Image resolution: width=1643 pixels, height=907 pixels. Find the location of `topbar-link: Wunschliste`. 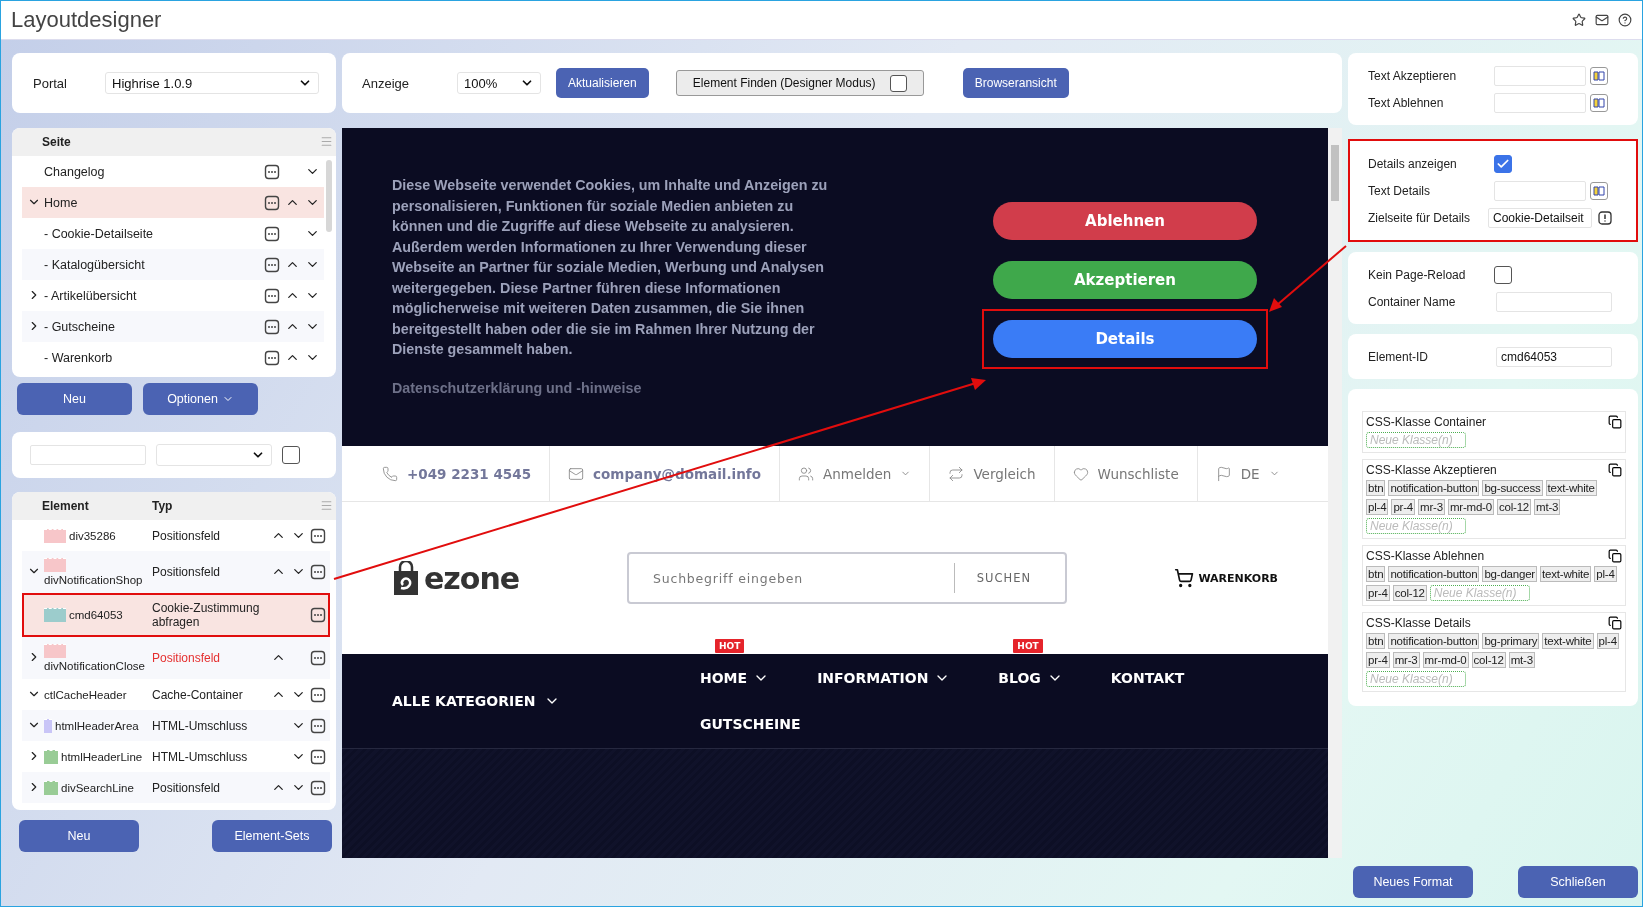

topbar-link: Wunschliste is located at coordinates (1138, 473).